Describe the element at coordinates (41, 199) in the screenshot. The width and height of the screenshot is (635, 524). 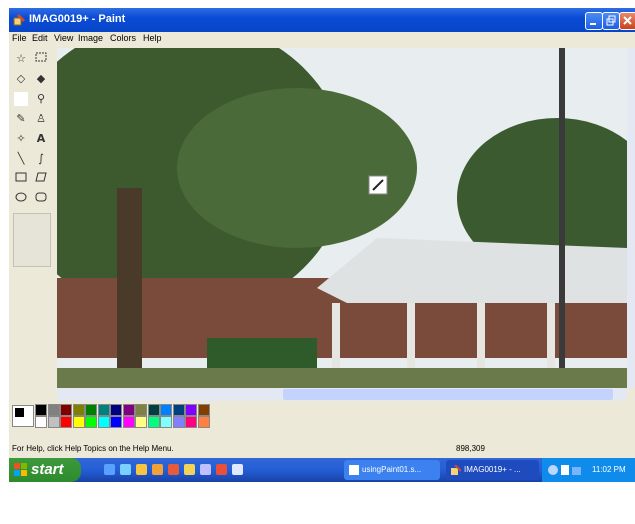
I see `rounded-rectangle-icon` at that location.